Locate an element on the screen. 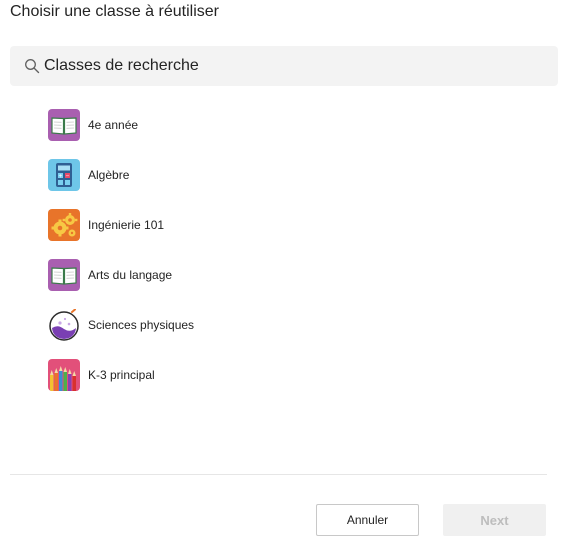  dialog-title: Choisir une classe à réutiliser is located at coordinates (114, 11).